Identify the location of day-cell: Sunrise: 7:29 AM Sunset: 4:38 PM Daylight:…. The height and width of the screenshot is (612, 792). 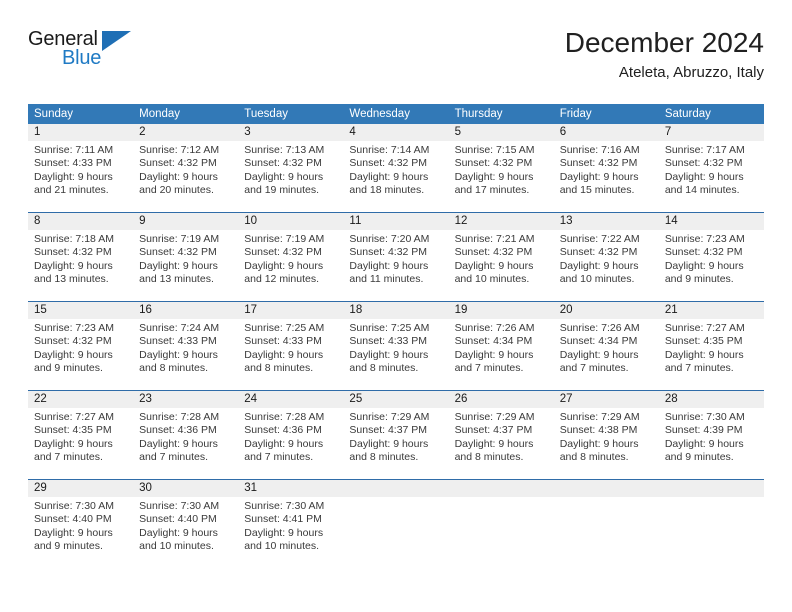
(606, 439).